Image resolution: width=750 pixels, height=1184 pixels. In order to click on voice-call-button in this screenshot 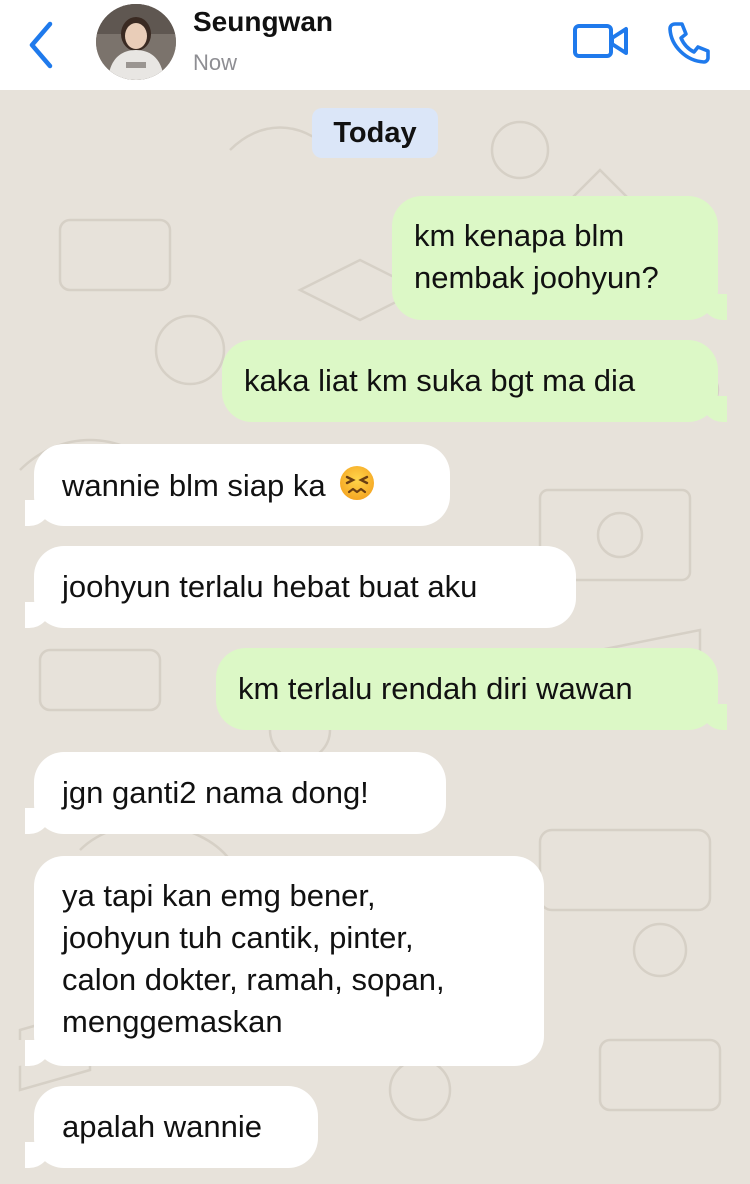, I will do `click(689, 42)`.